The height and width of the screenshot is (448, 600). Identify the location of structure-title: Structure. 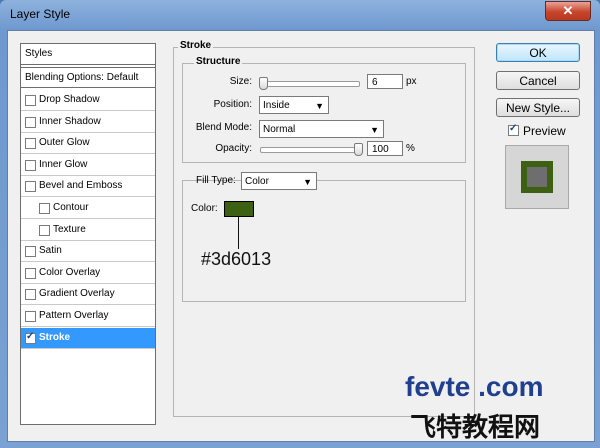
(218, 61).